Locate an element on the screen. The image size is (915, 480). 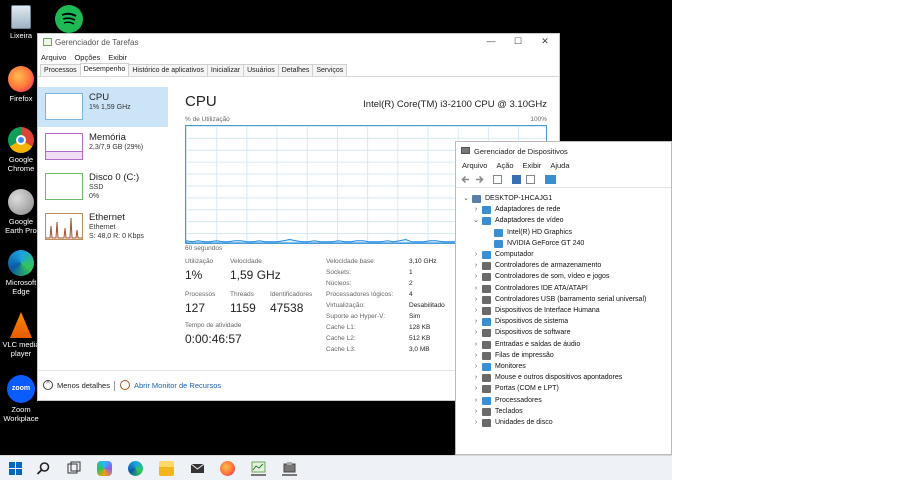
desktop-icon-zoom: zoom Zoom Workplace is located at coordinates (21, 399).